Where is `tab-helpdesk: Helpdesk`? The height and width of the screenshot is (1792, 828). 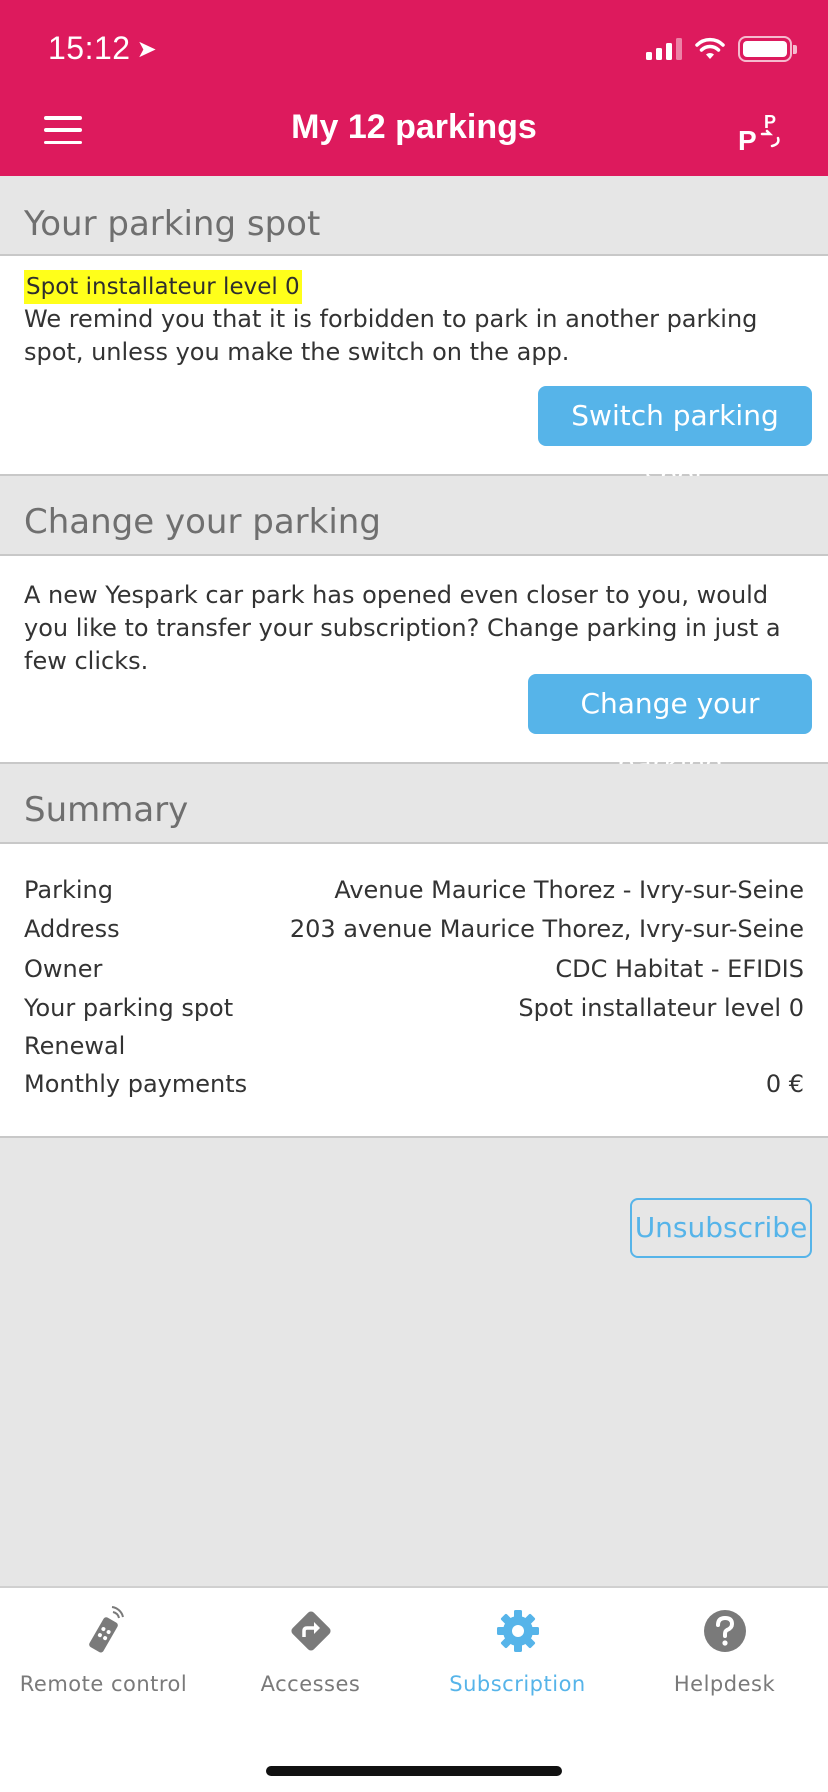 tab-helpdesk: Helpdesk is located at coordinates (724, 1651).